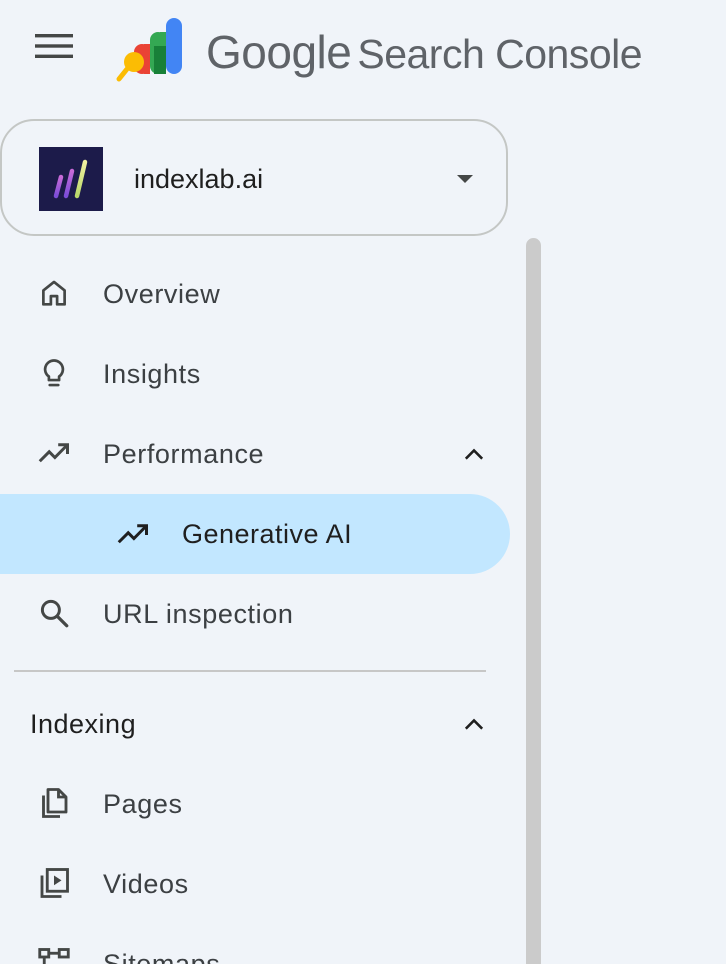 The image size is (726, 964). What do you see at coordinates (55, 803) in the screenshot?
I see `pages-icon` at bounding box center [55, 803].